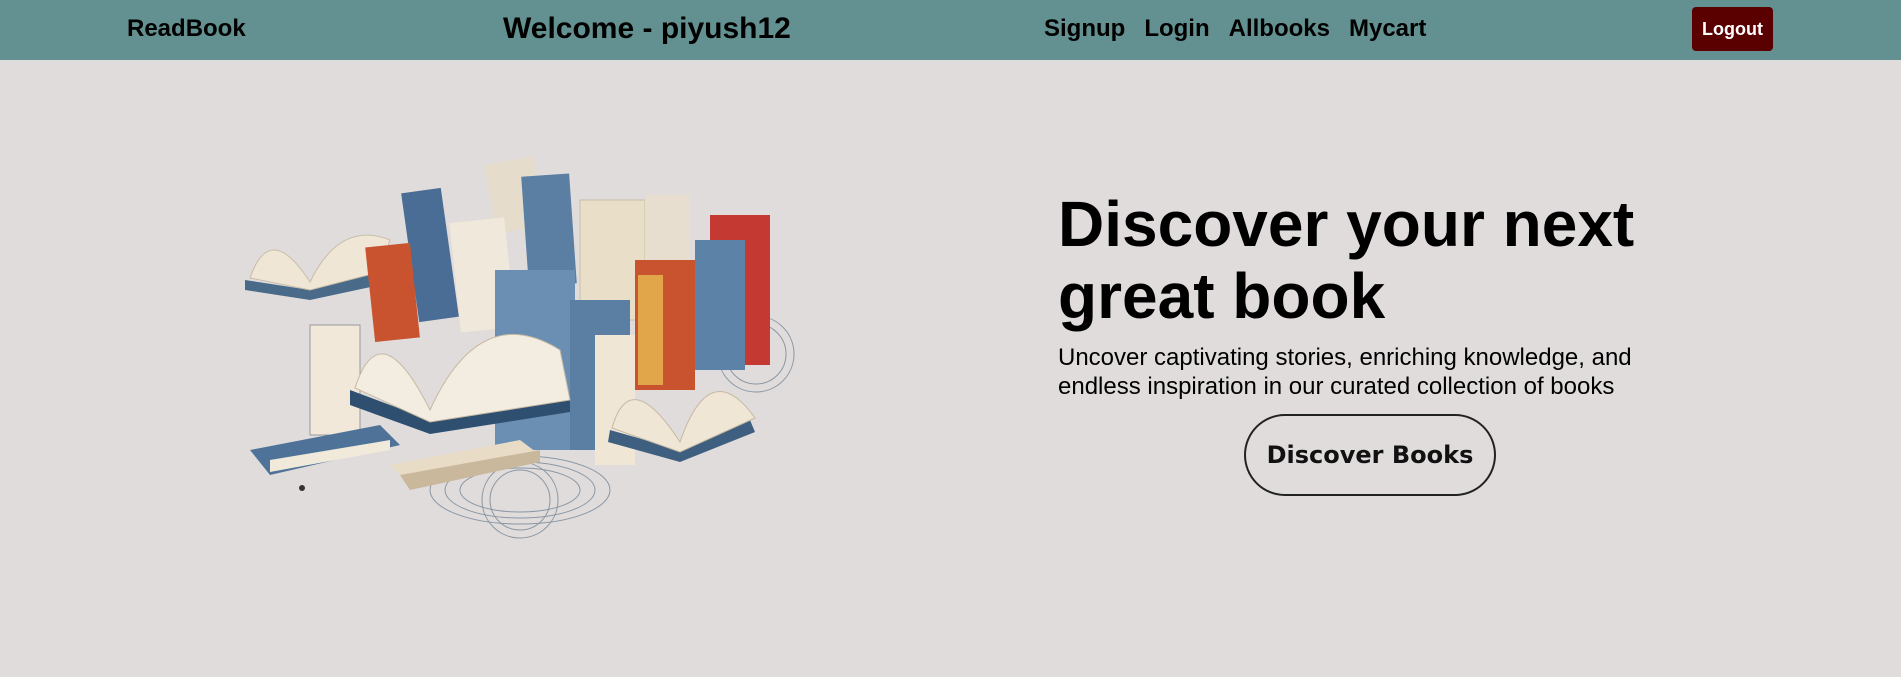  I want to click on nav-links: Signup Login Allbooks Mycart, so click(1235, 29).